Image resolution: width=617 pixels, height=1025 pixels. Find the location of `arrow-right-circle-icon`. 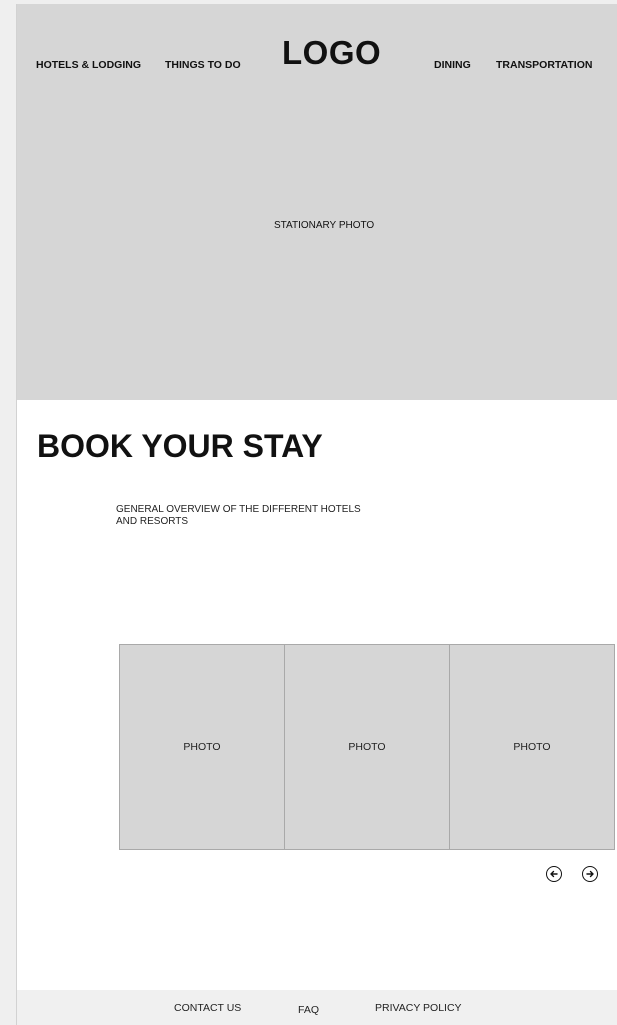

arrow-right-circle-icon is located at coordinates (590, 874).